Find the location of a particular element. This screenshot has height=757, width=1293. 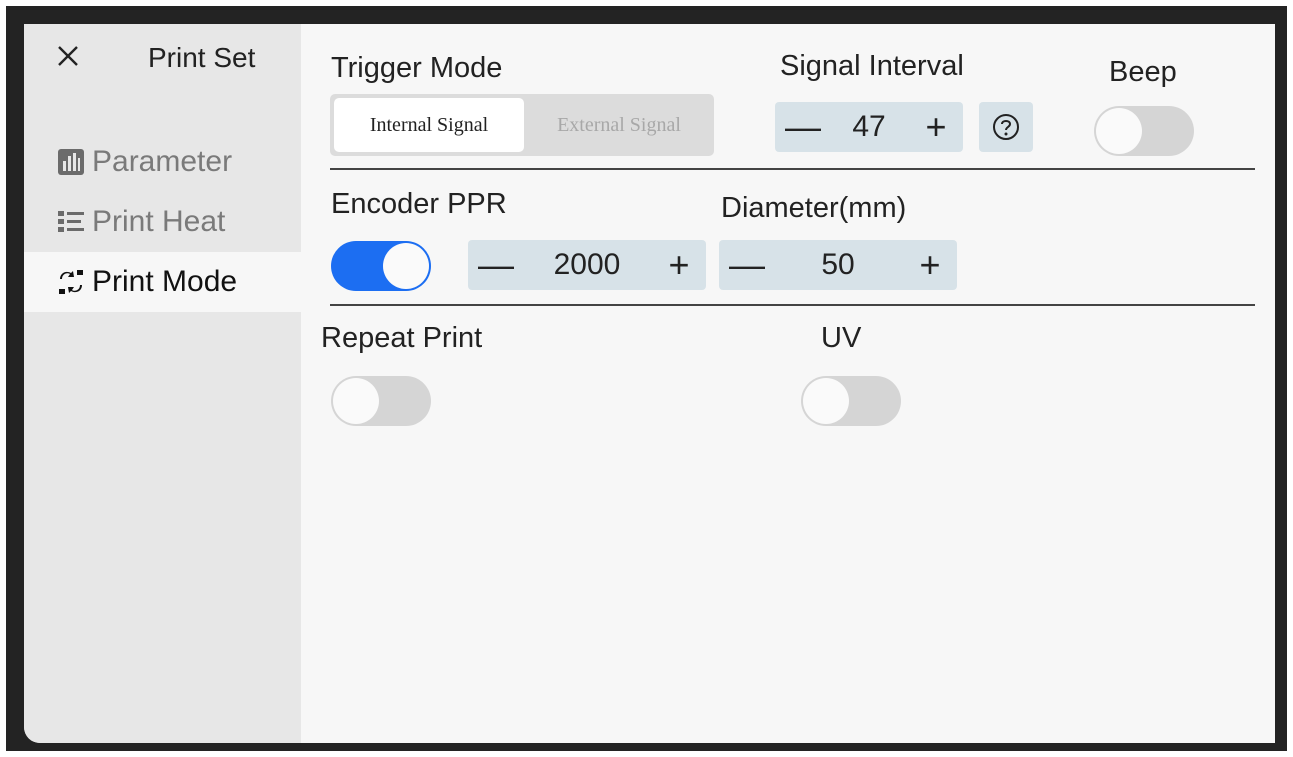

print-mode-icon is located at coordinates (71, 282).